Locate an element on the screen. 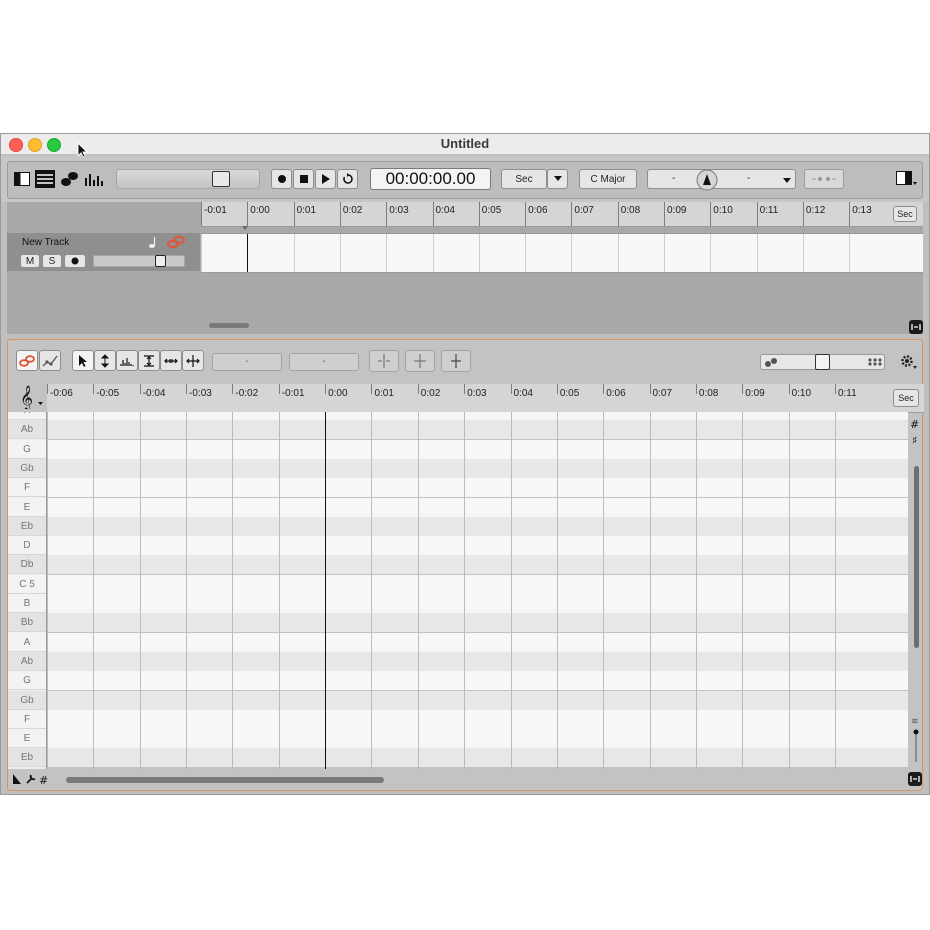 Image resolution: width=930 pixels, height=930 pixels. arrange-ruler-unit-button: Sec is located at coordinates (905, 214).